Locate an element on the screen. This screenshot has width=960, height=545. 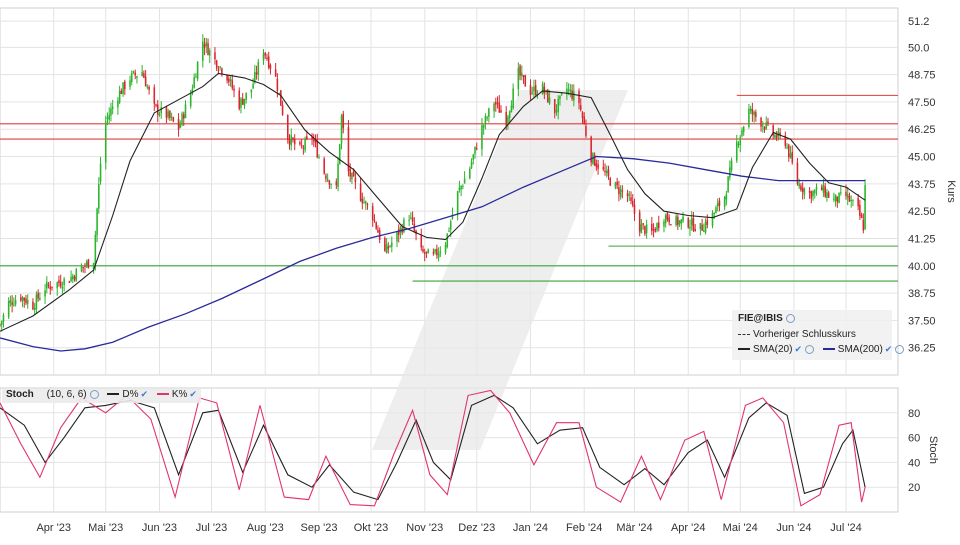
sma20-swatch is located at coordinates (744, 349).